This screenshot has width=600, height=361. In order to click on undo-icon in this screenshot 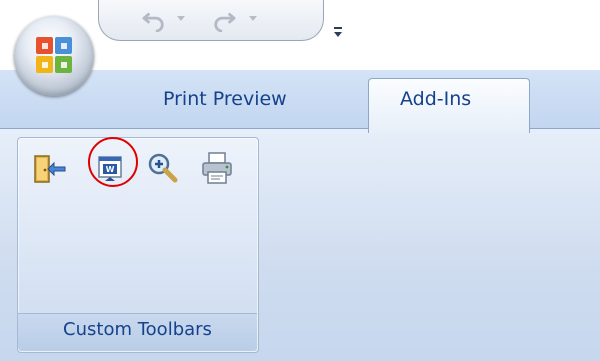, I will do `click(154, 20)`.